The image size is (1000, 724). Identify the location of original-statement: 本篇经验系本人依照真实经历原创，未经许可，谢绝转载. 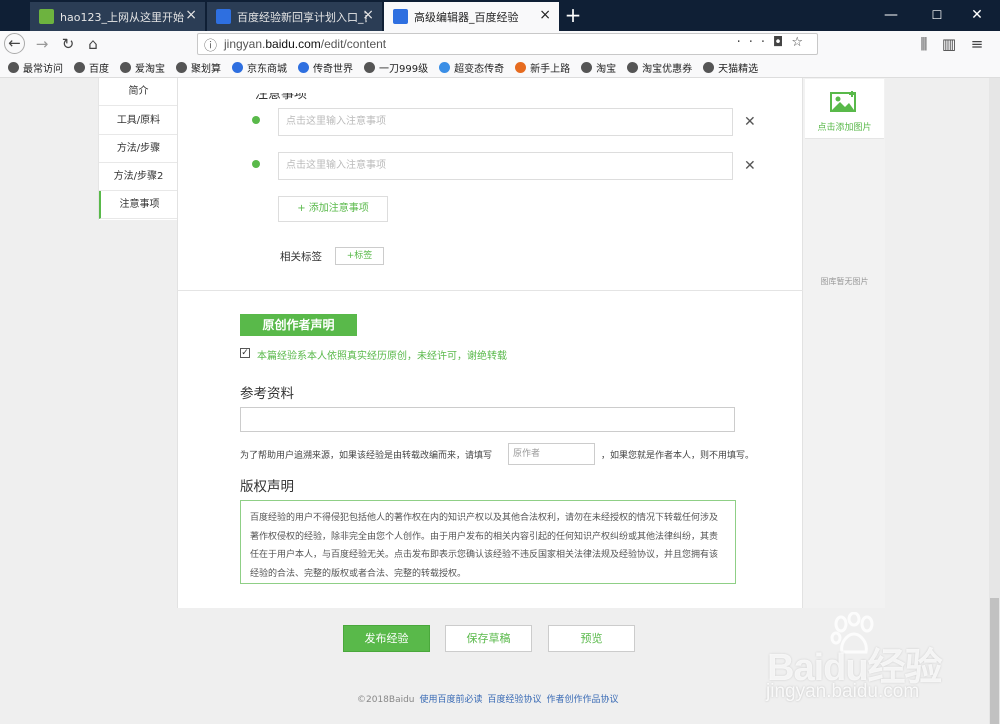
(382, 356).